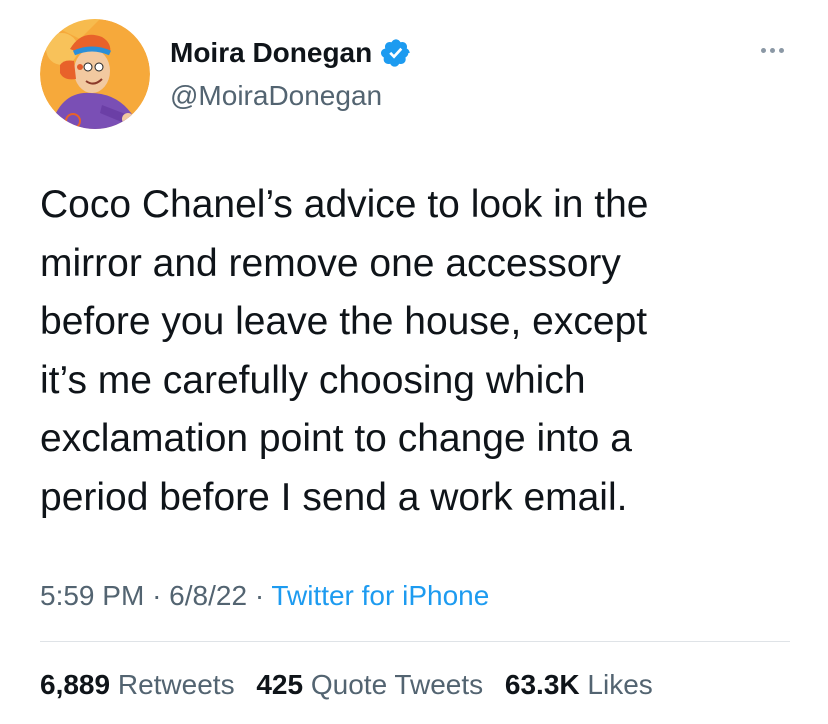  I want to click on quote-tweets-label: Quote Tweets, so click(397, 684).